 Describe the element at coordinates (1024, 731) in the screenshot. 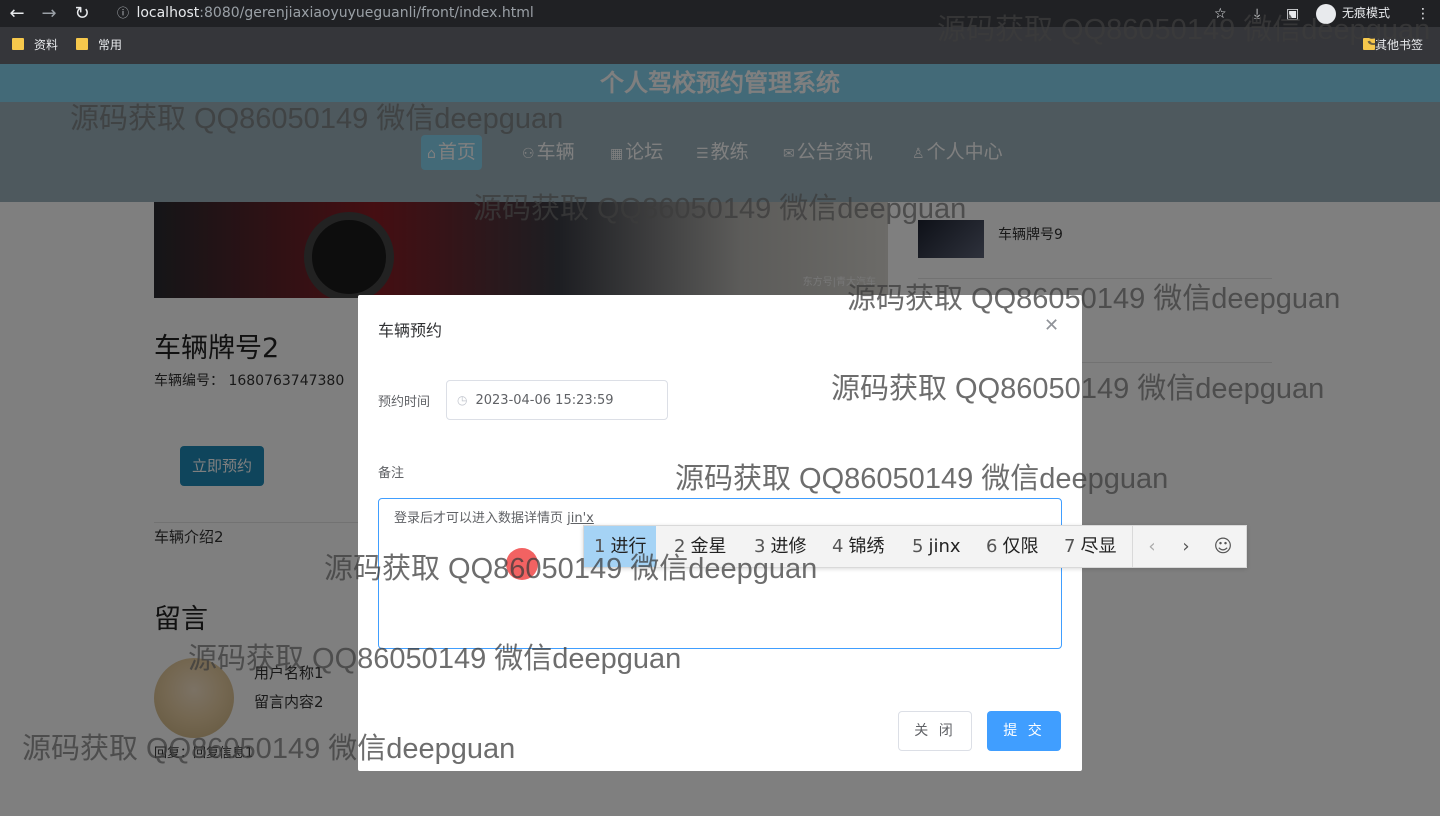

I see `submit-button: 提 交` at that location.